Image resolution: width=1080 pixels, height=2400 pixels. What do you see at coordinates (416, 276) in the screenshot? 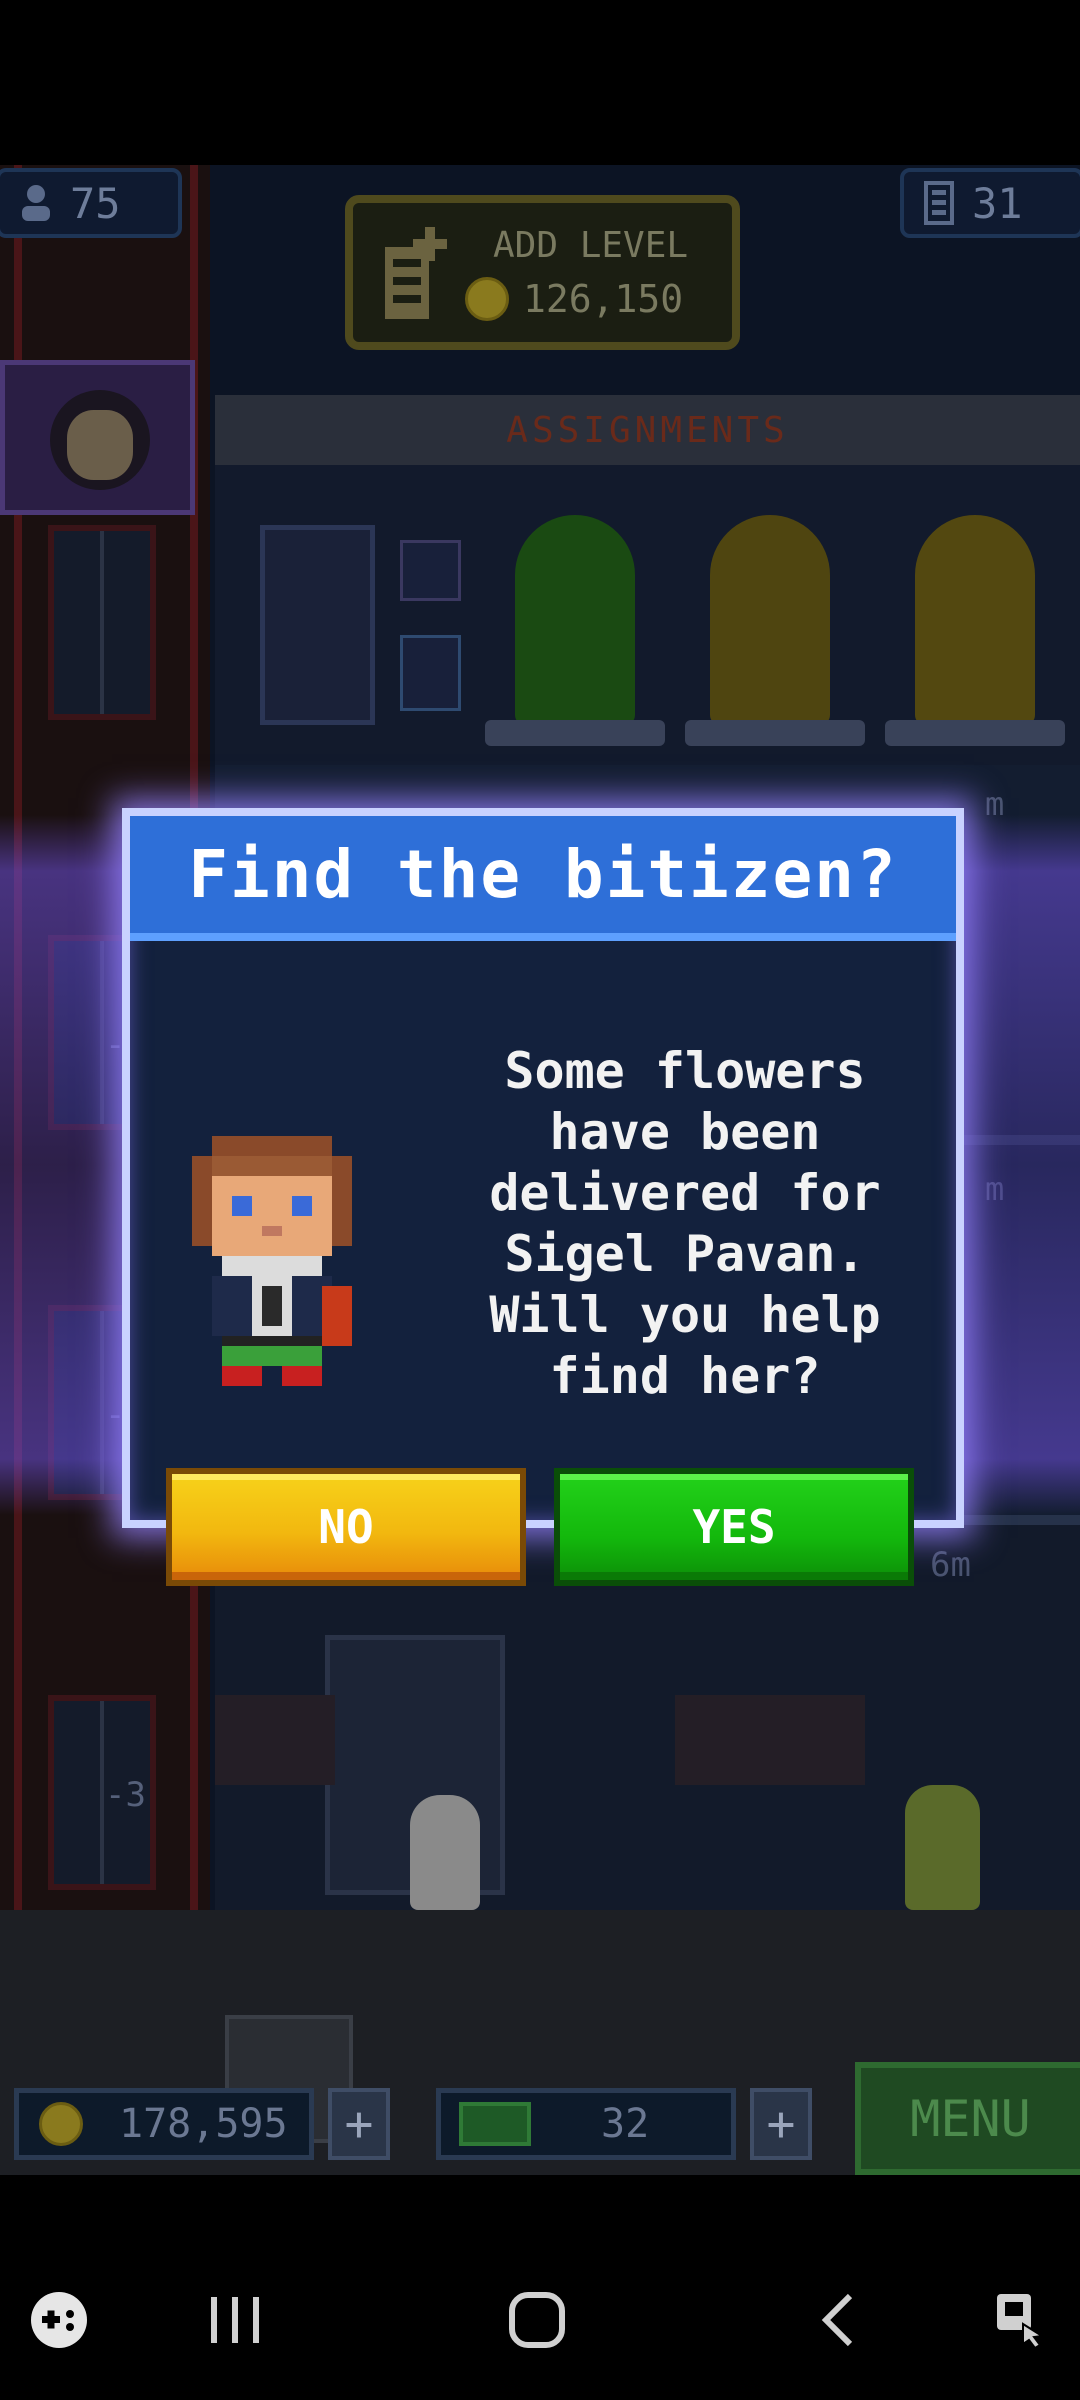
I see `add-floor-icon` at bounding box center [416, 276].